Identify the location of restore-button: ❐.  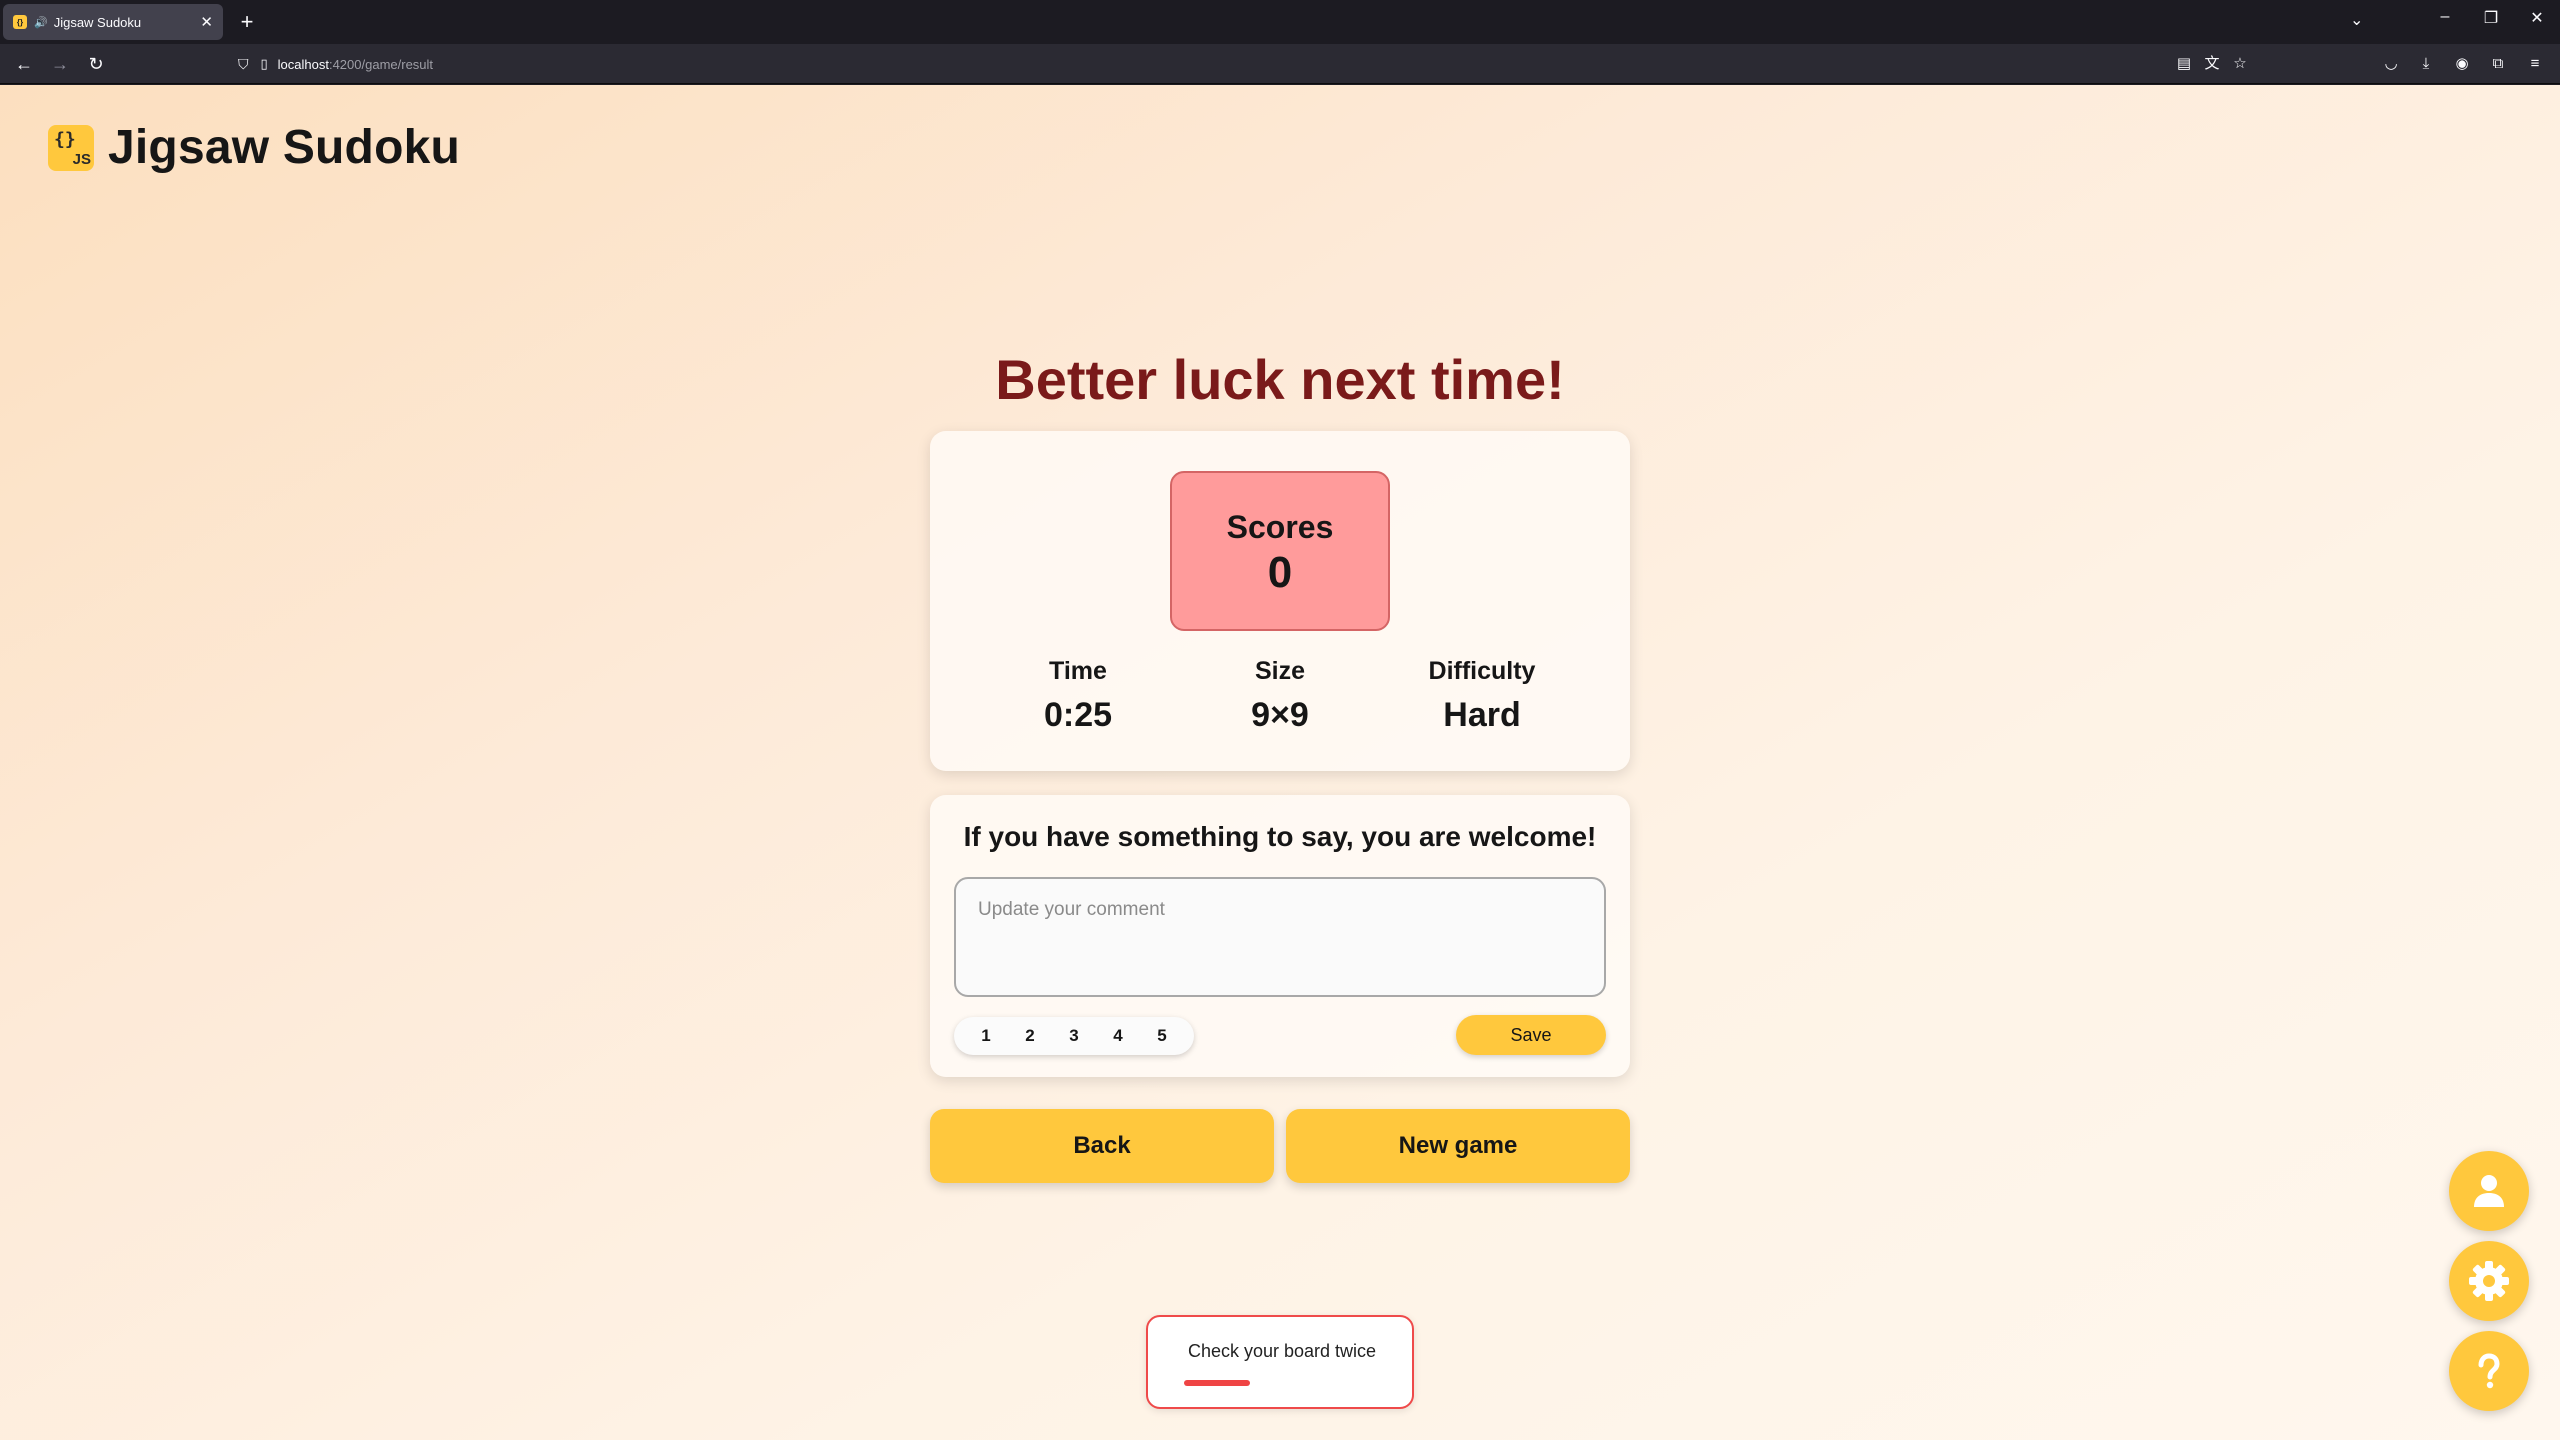
(2491, 18).